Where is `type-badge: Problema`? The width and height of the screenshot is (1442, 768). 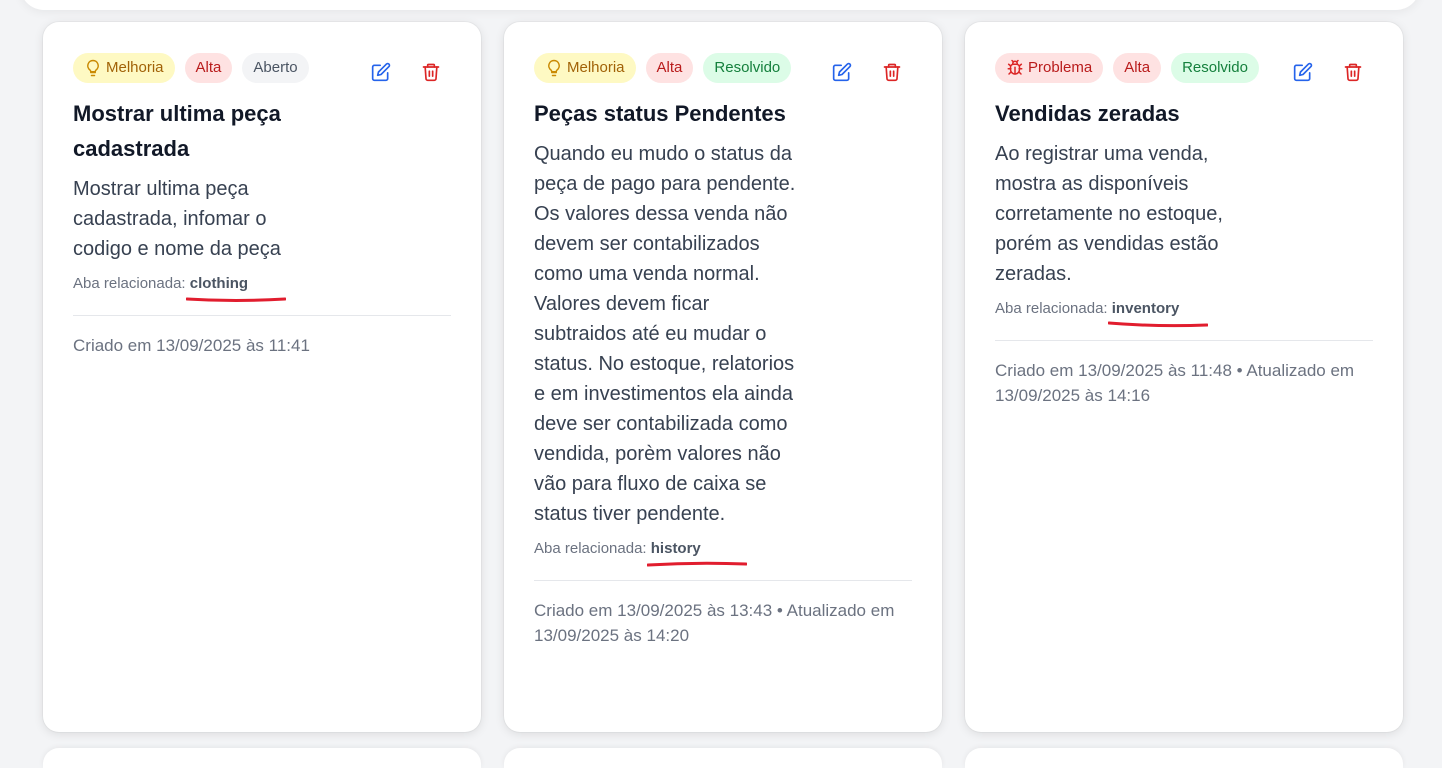
type-badge: Problema is located at coordinates (1049, 68).